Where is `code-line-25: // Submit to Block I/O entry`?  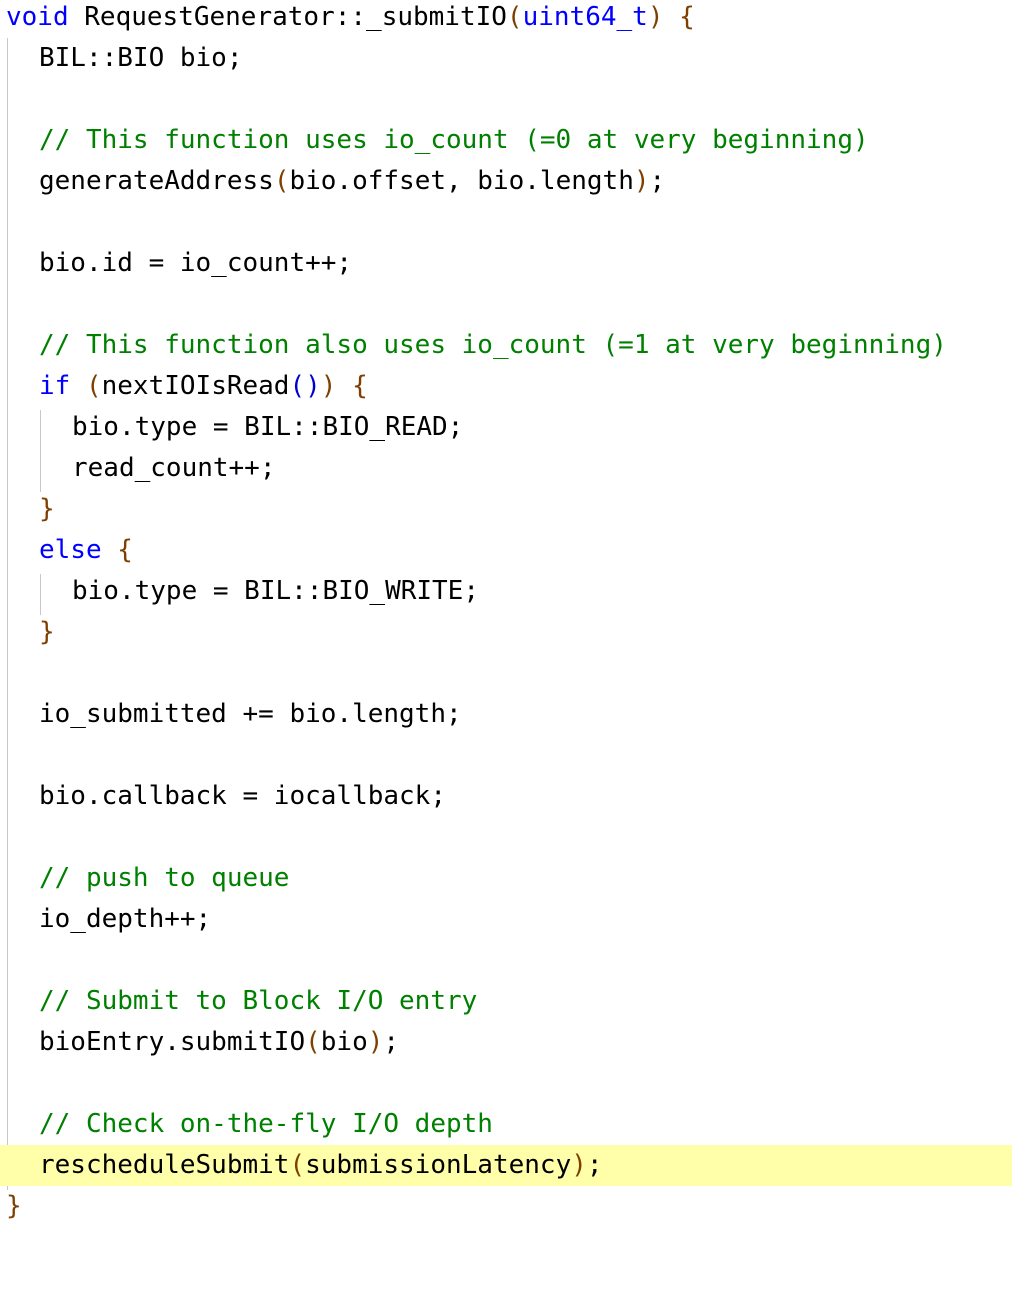 code-line-25: // Submit to Block I/O entry is located at coordinates (506, 1001).